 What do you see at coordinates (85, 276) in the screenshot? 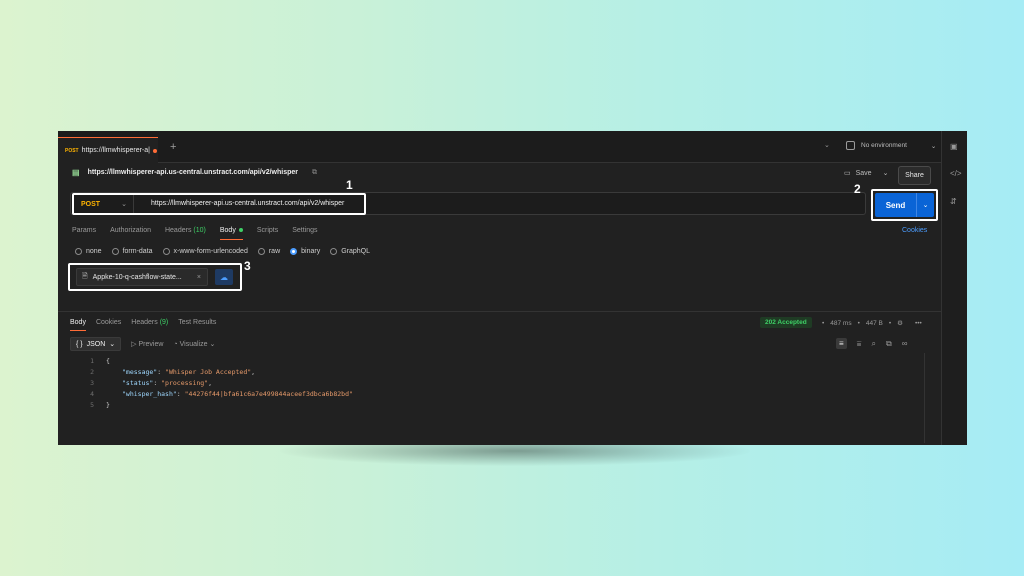
I see `file-icon: 🗎` at bounding box center [85, 276].